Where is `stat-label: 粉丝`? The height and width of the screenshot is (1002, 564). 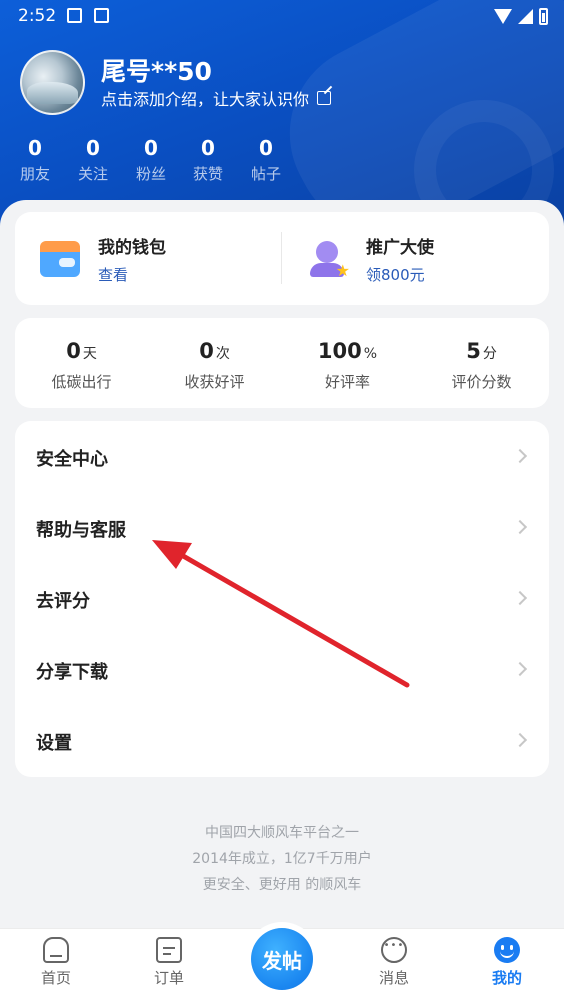 stat-label: 粉丝 is located at coordinates (150, 174).